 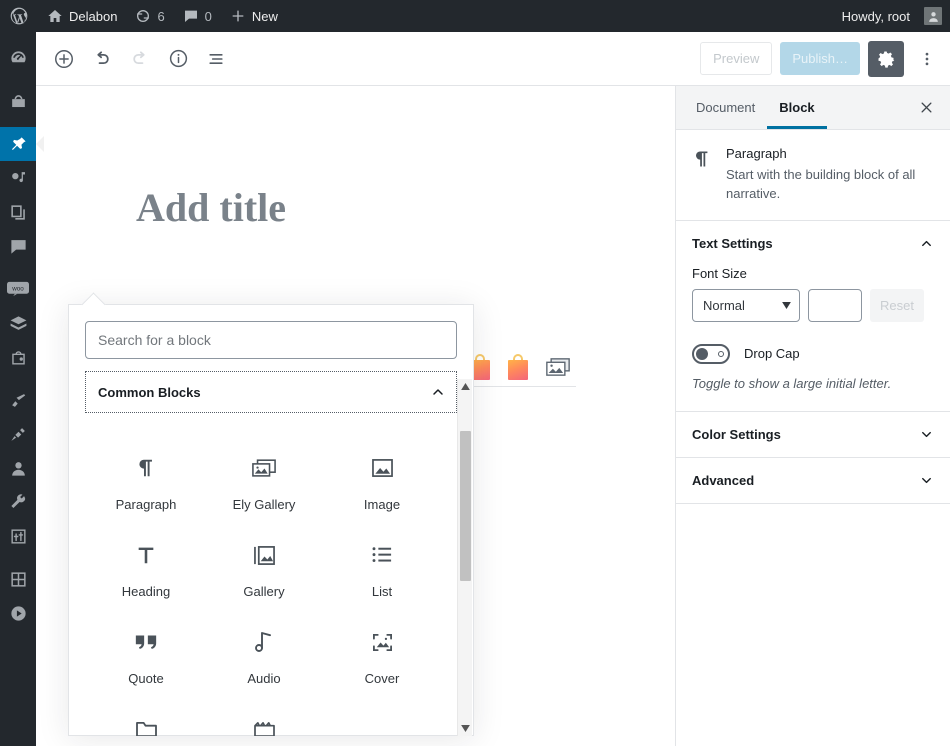 I want to click on sidebar-item-pages, so click(x=18, y=212).